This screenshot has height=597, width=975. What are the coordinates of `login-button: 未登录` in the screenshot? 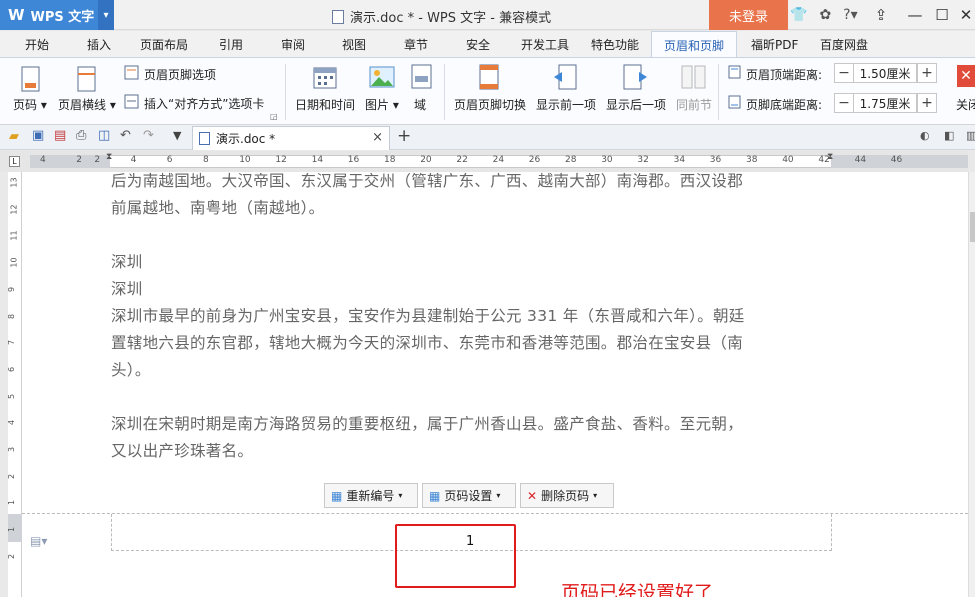 It's located at (748, 15).